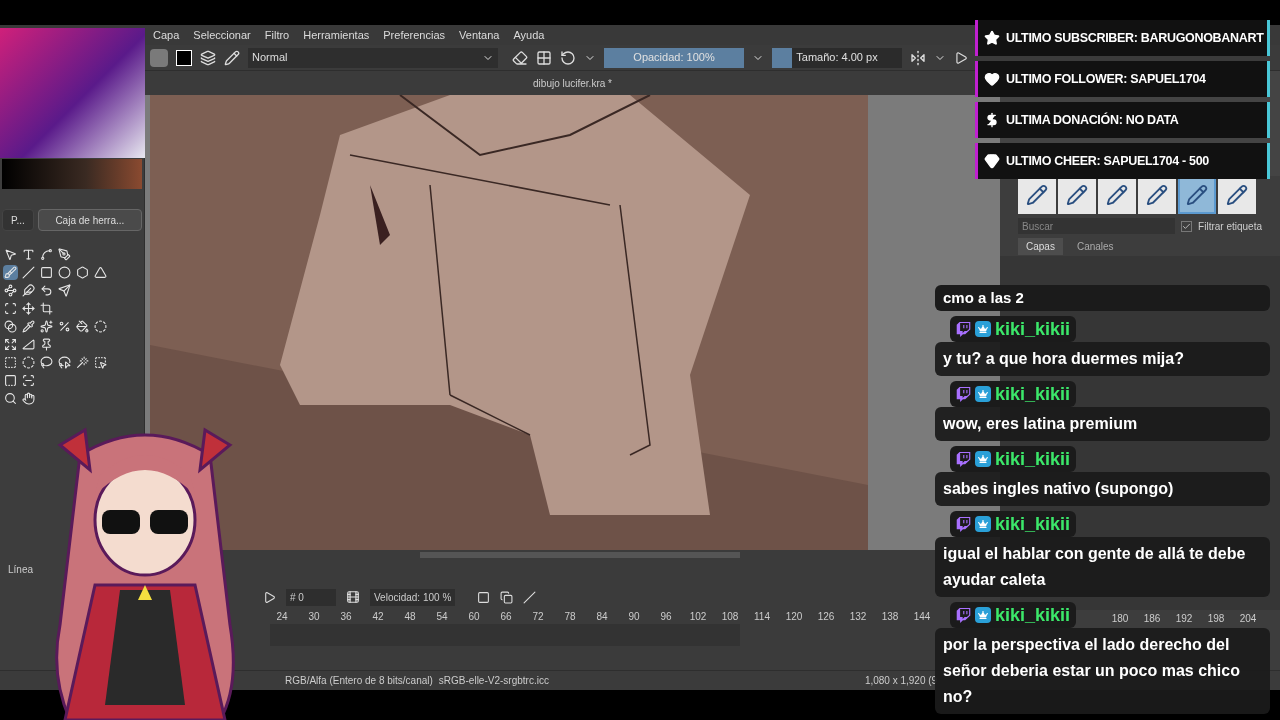  Describe the element at coordinates (373, 57) in the screenshot. I see `blend-mode-dropdown: Normal` at that location.